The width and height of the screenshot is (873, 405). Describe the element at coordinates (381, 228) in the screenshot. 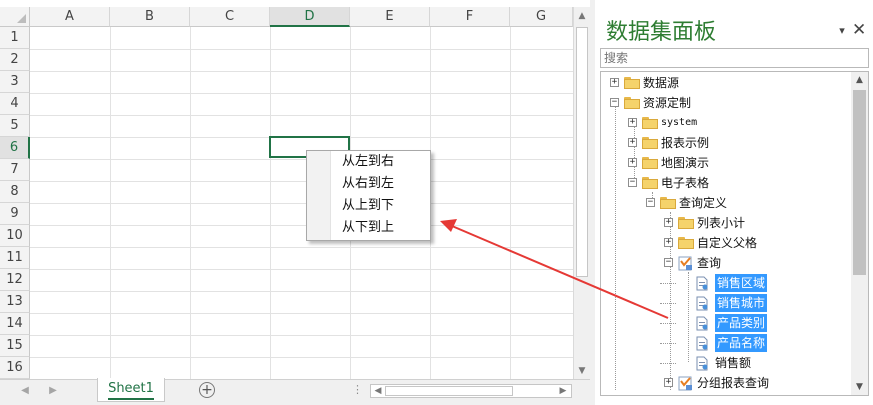

I see `menu-item-bottom-to-top: 从下到上` at that location.